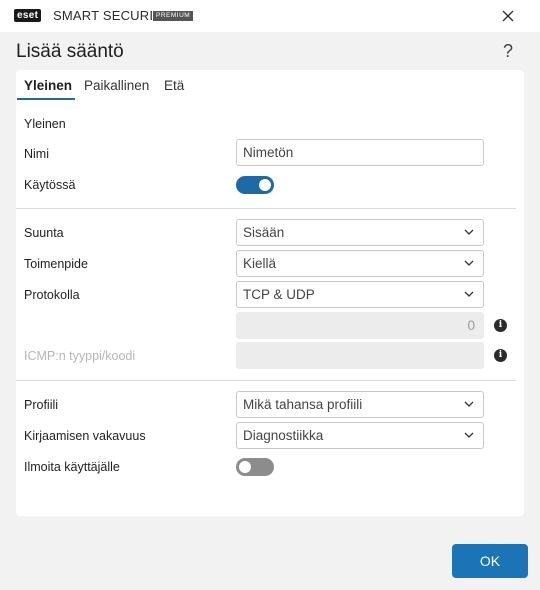 This screenshot has width=540, height=590. Describe the element at coordinates (52, 295) in the screenshot. I see `protocol-label: Protokolla` at that location.